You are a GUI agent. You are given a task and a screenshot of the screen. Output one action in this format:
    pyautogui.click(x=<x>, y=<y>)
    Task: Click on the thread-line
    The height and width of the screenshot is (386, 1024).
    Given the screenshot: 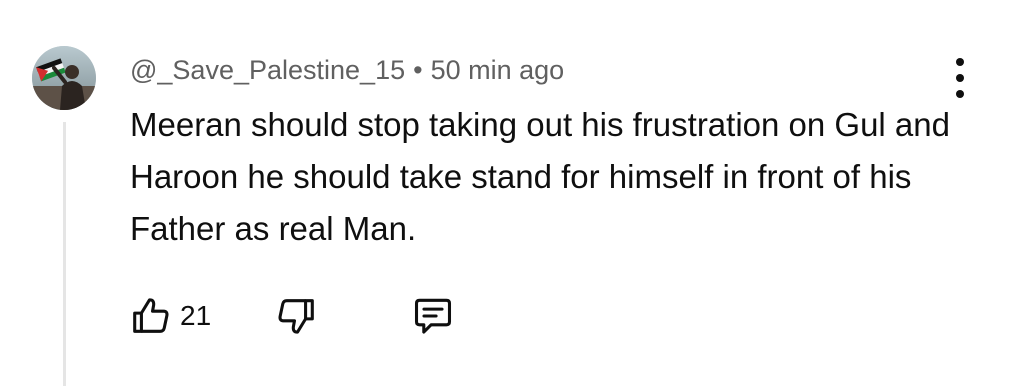 What is the action you would take?
    pyautogui.click(x=64, y=254)
    